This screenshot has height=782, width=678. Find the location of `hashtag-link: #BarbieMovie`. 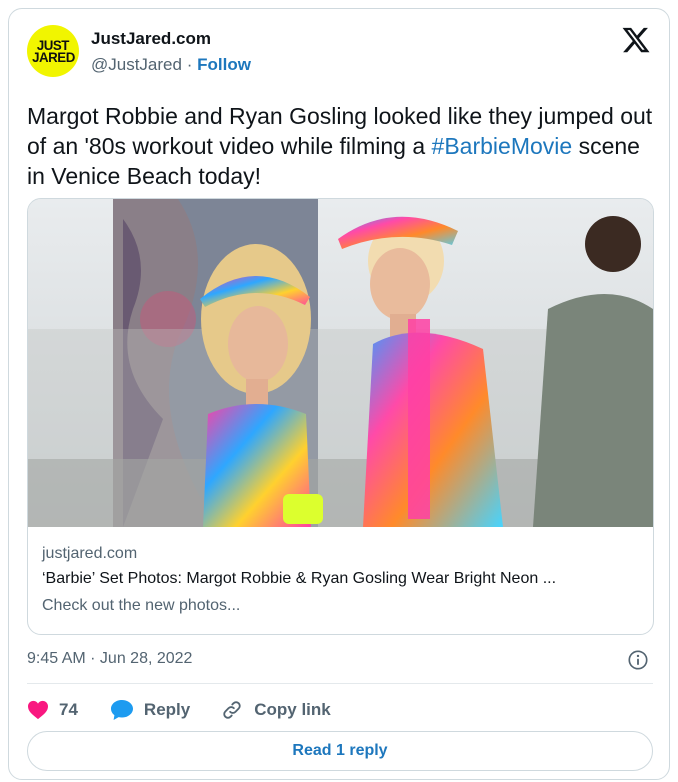

hashtag-link: #BarbieMovie is located at coordinates (502, 146).